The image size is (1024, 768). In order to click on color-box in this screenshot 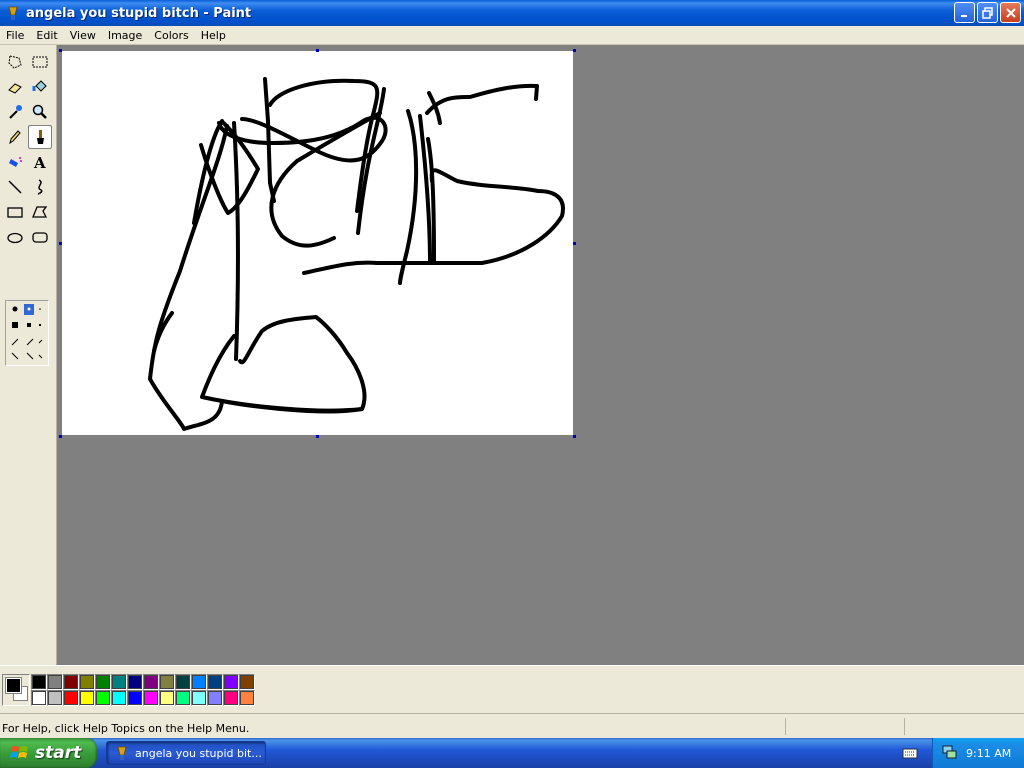, I will do `click(512, 689)`.